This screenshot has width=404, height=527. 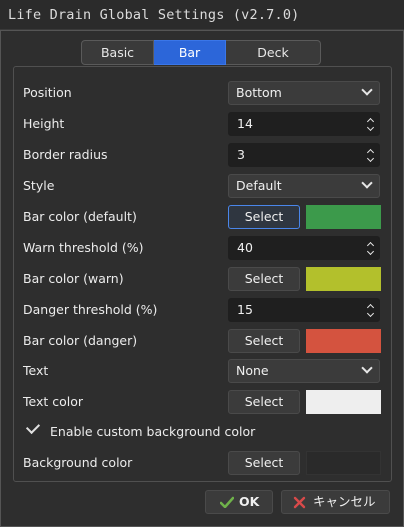 What do you see at coordinates (259, 185) in the screenshot?
I see `style-value: Default` at bounding box center [259, 185].